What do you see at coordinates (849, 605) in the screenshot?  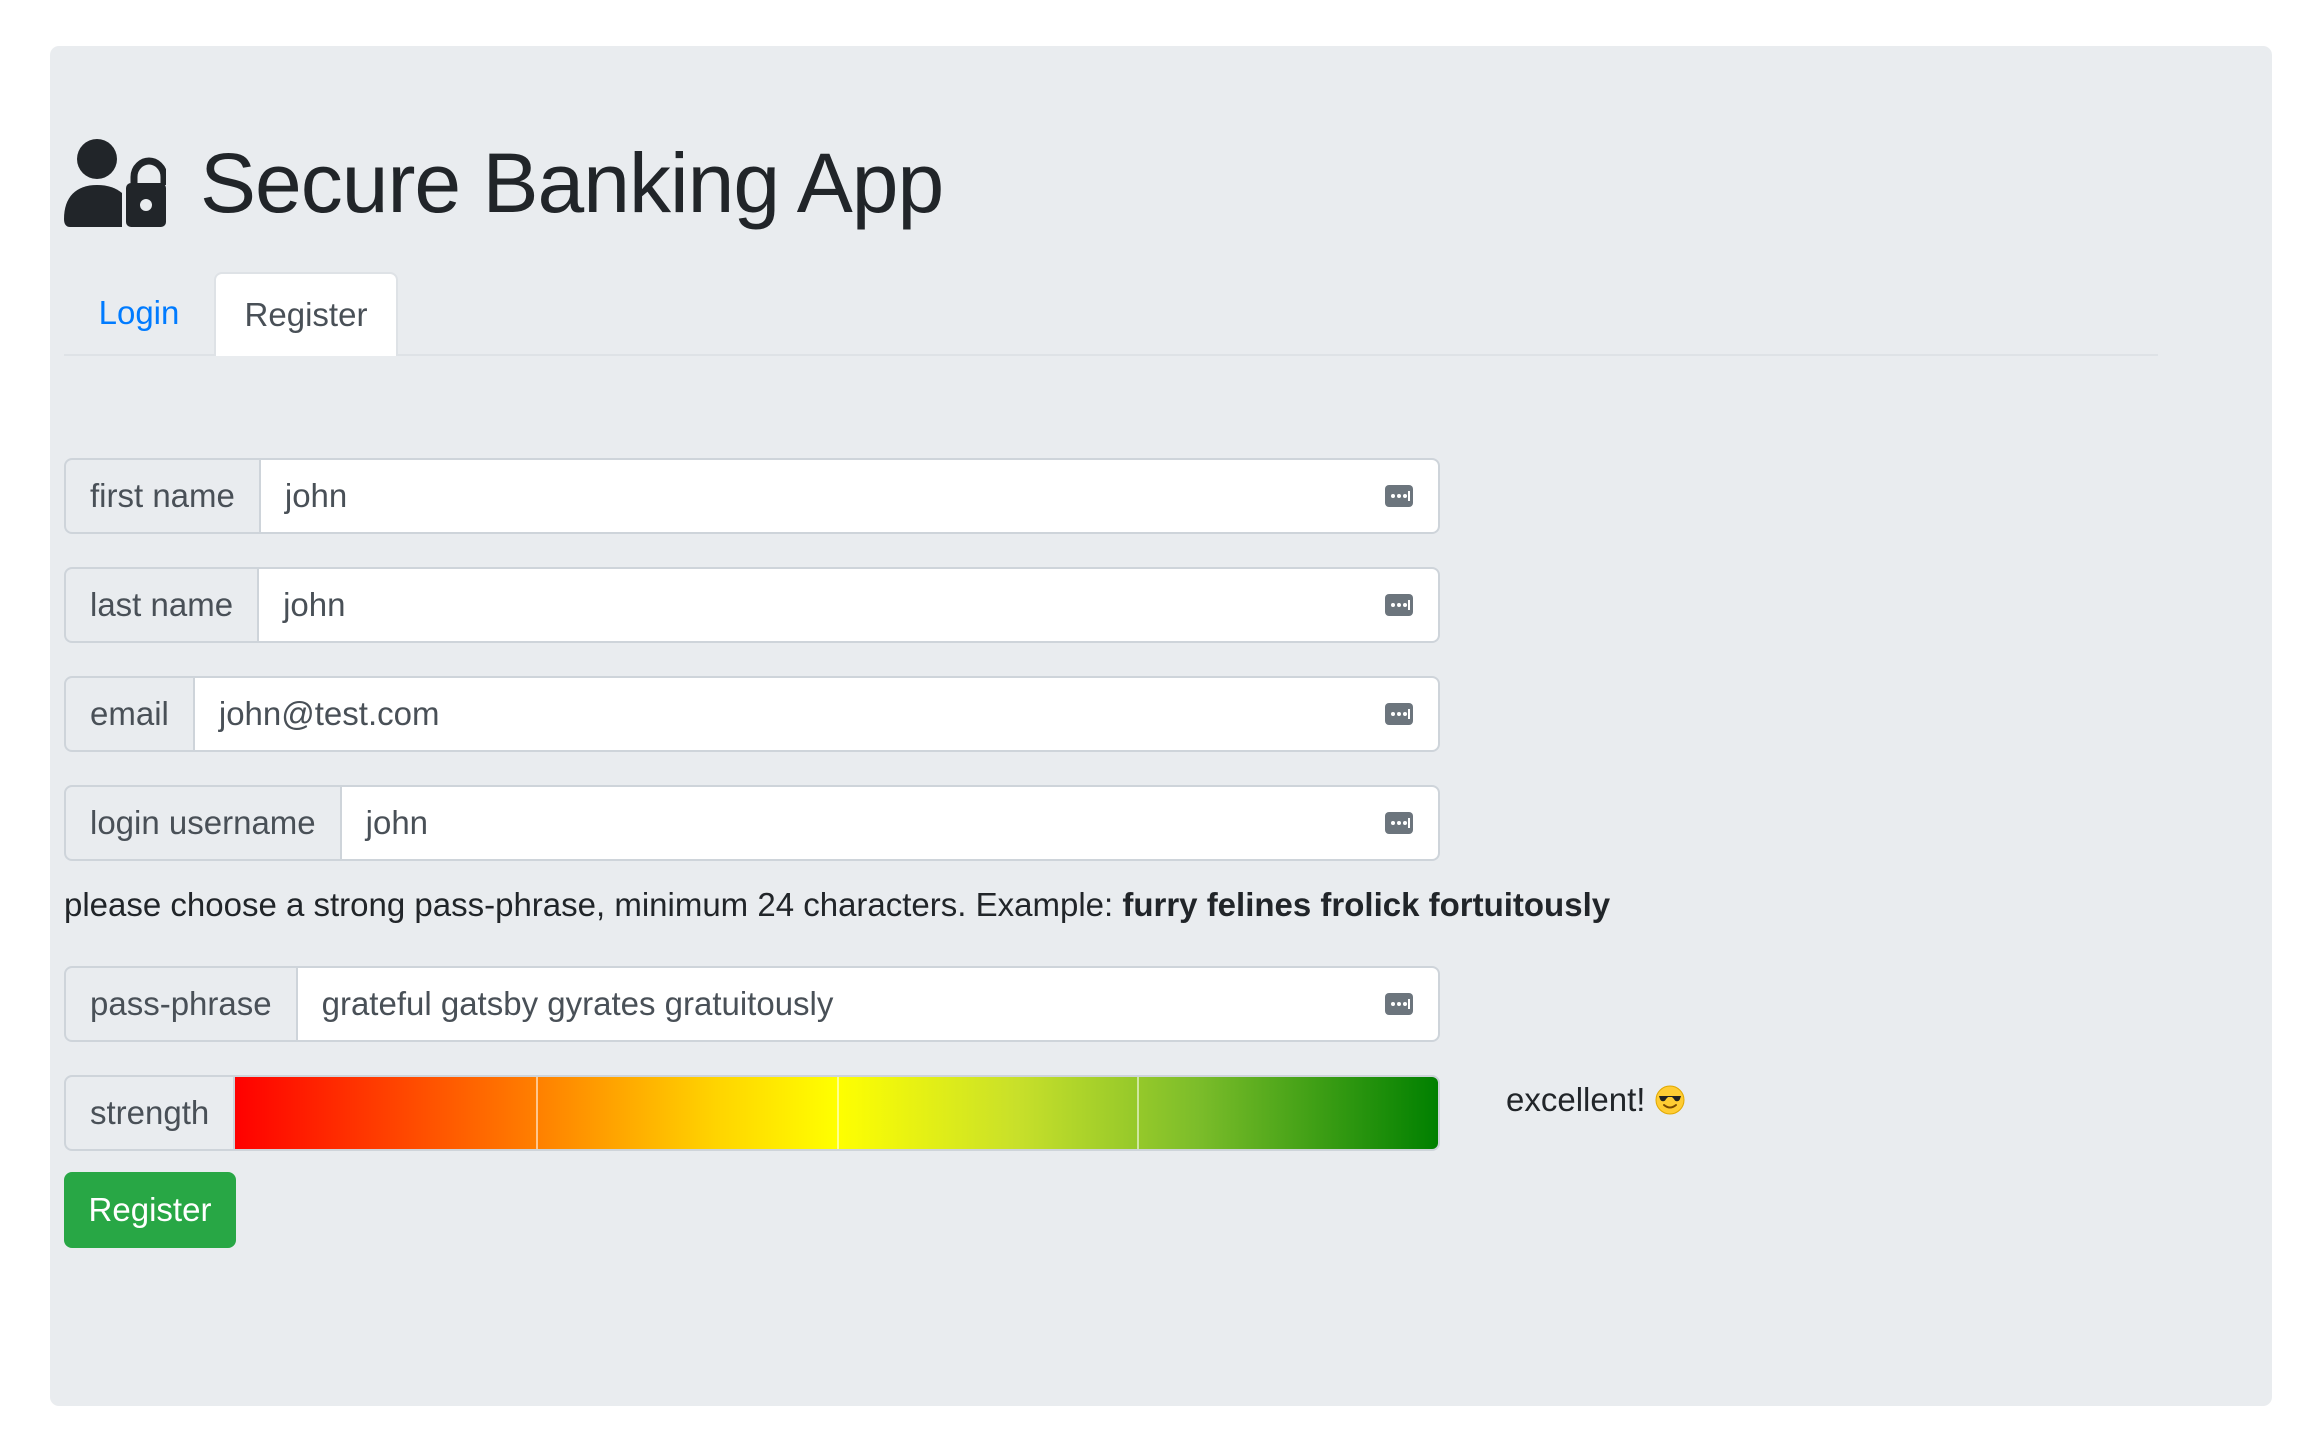 I see `last-name-field: john` at bounding box center [849, 605].